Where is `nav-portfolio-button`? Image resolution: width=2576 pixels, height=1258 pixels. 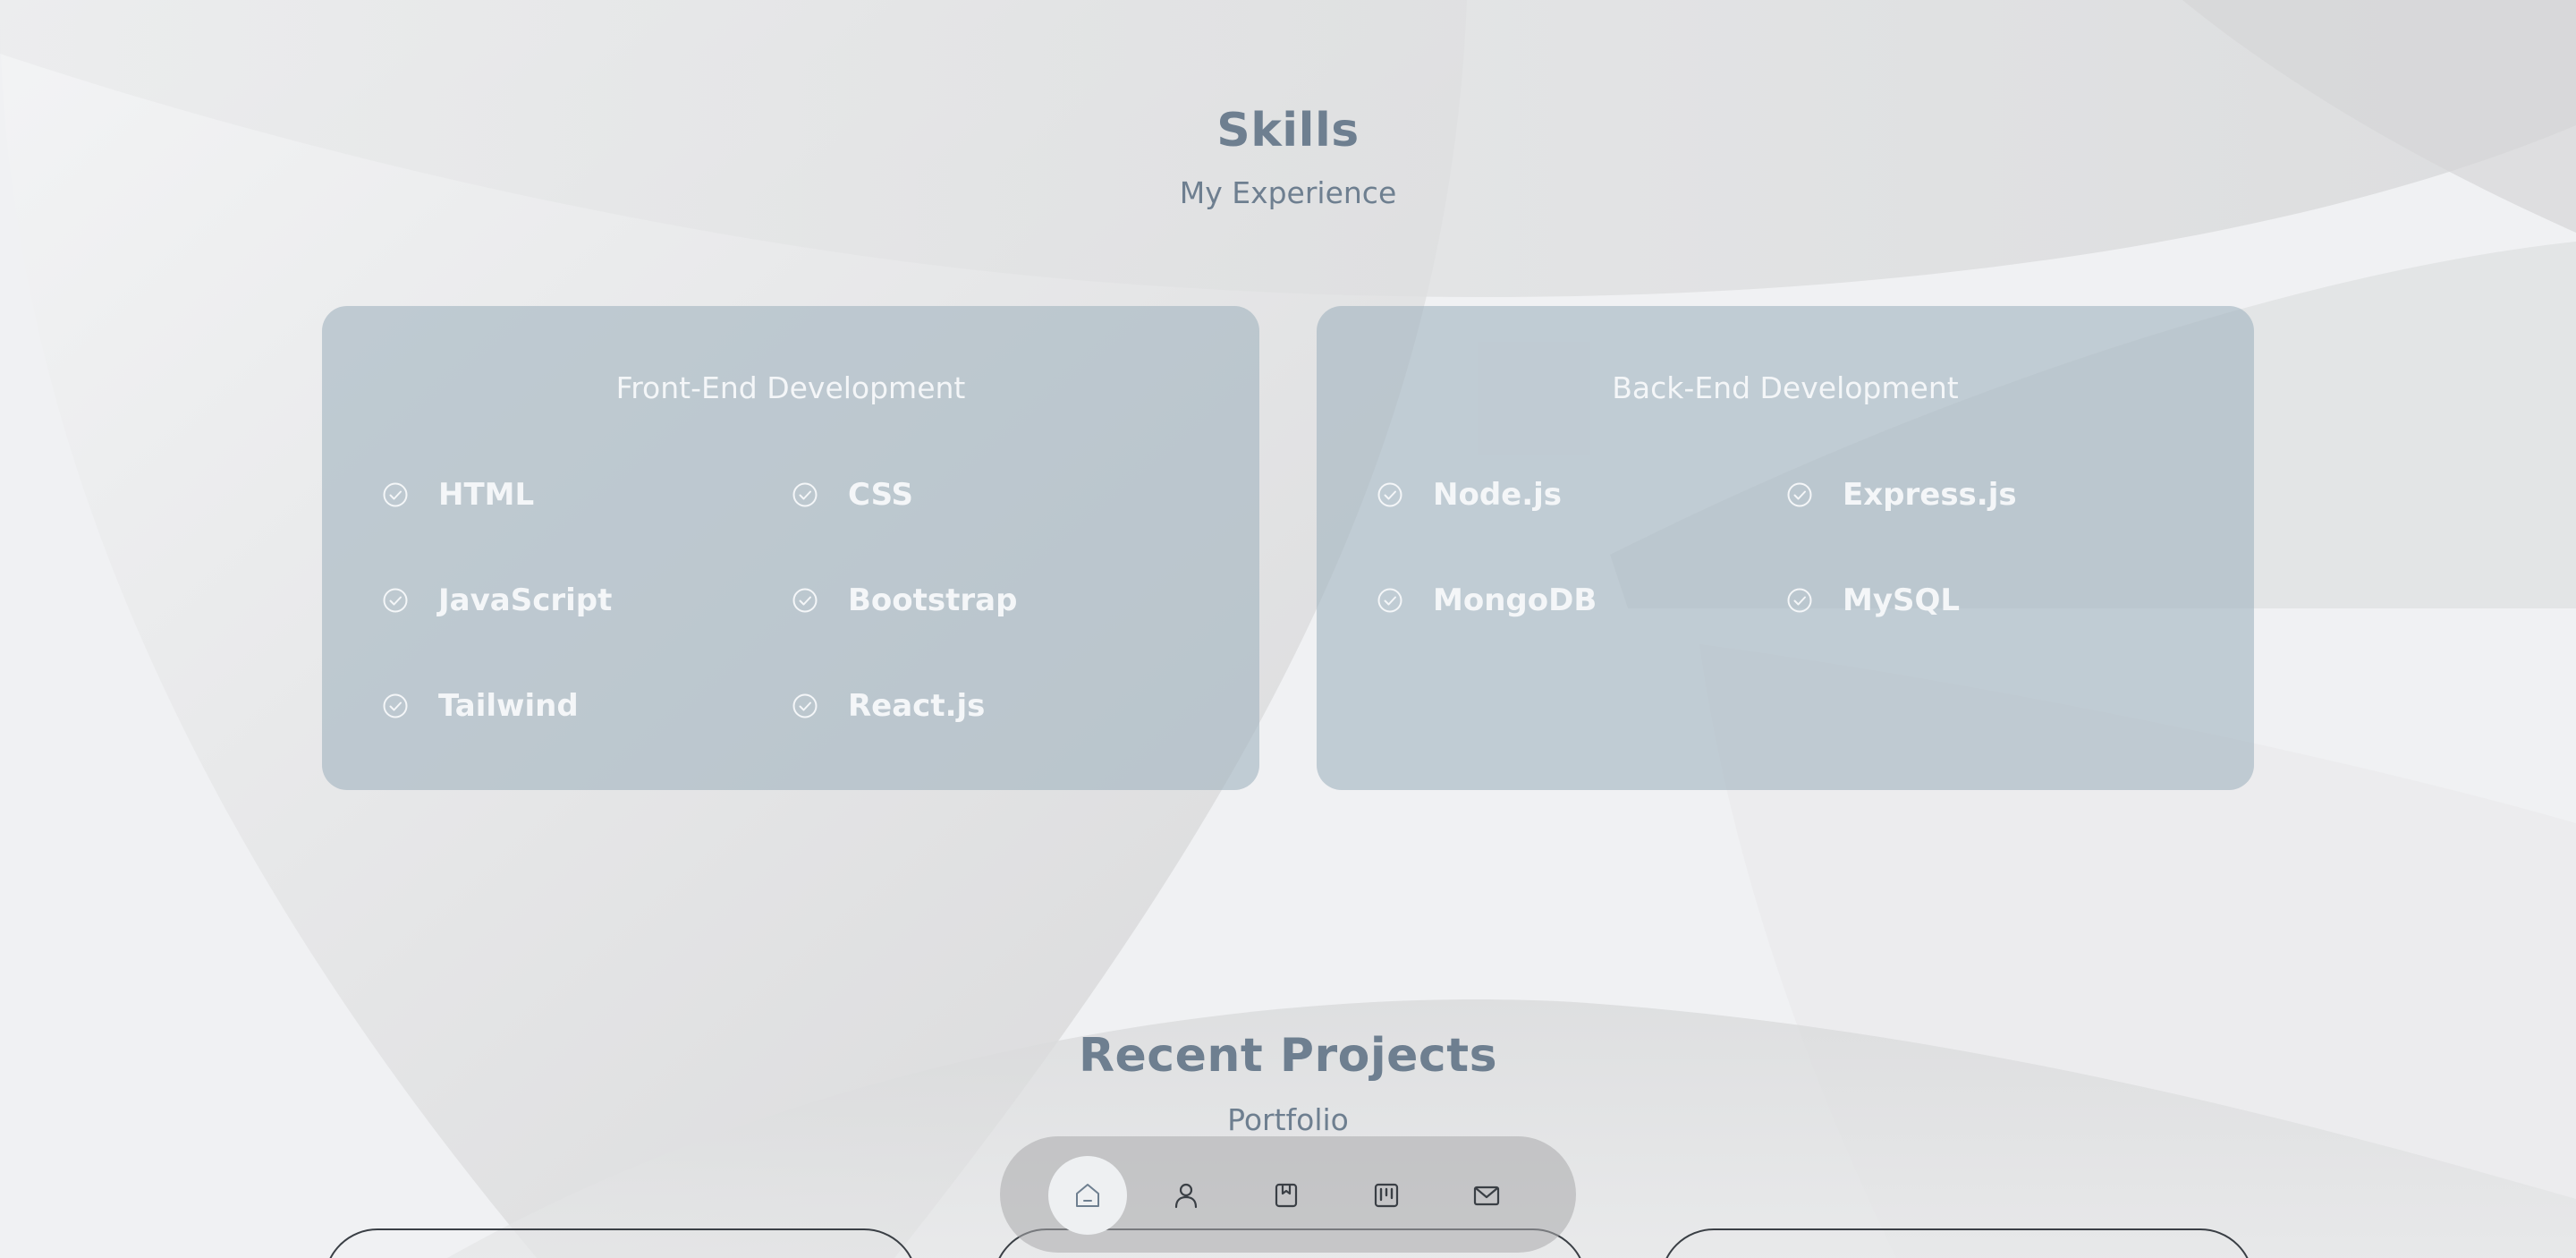 nav-portfolio-button is located at coordinates (1386, 1195).